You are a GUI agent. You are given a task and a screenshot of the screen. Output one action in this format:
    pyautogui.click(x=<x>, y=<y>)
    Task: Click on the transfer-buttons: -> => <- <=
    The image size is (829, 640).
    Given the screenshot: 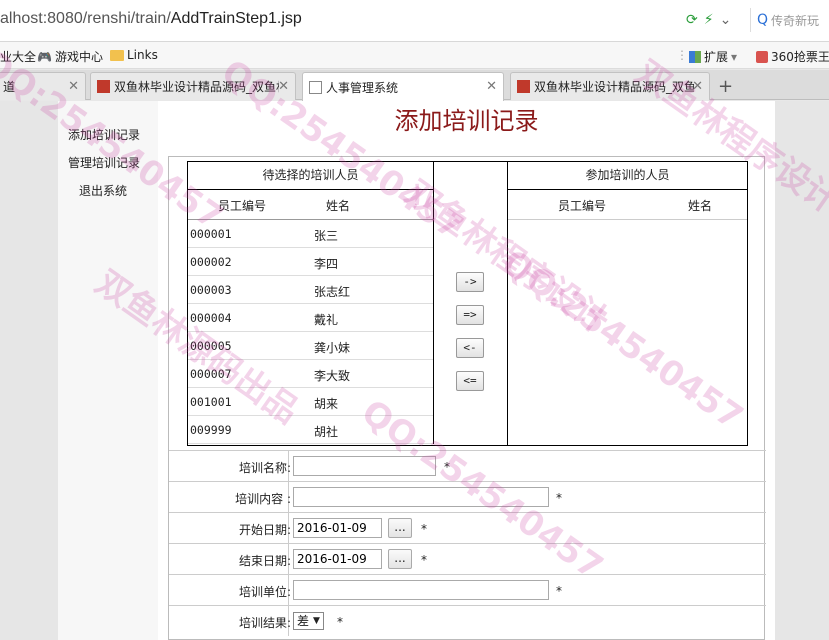 What is the action you would take?
    pyautogui.click(x=471, y=303)
    